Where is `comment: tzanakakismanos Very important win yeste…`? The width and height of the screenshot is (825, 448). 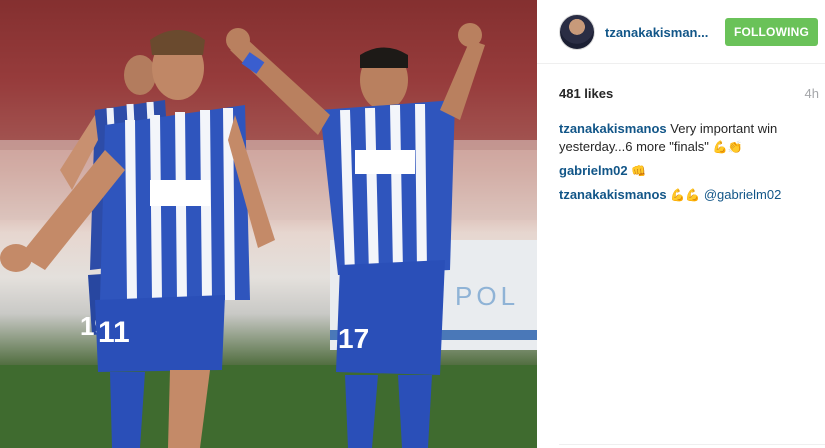
comment: tzanakakismanos Very important win yeste… is located at coordinates (684, 138).